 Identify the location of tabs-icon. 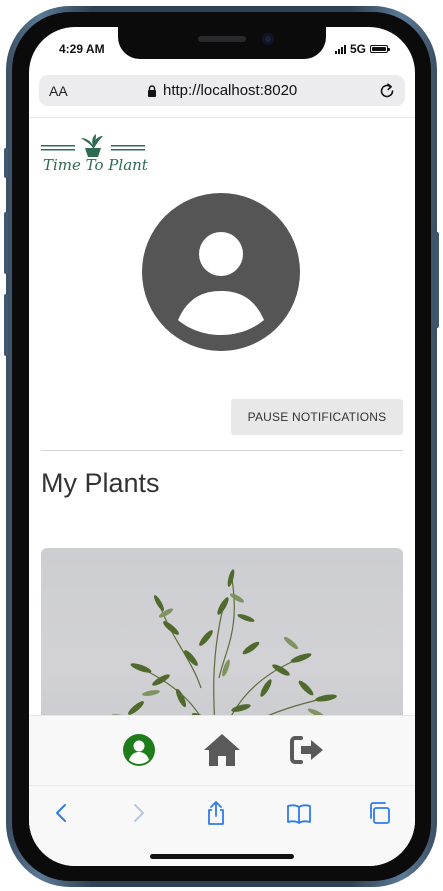
(380, 813).